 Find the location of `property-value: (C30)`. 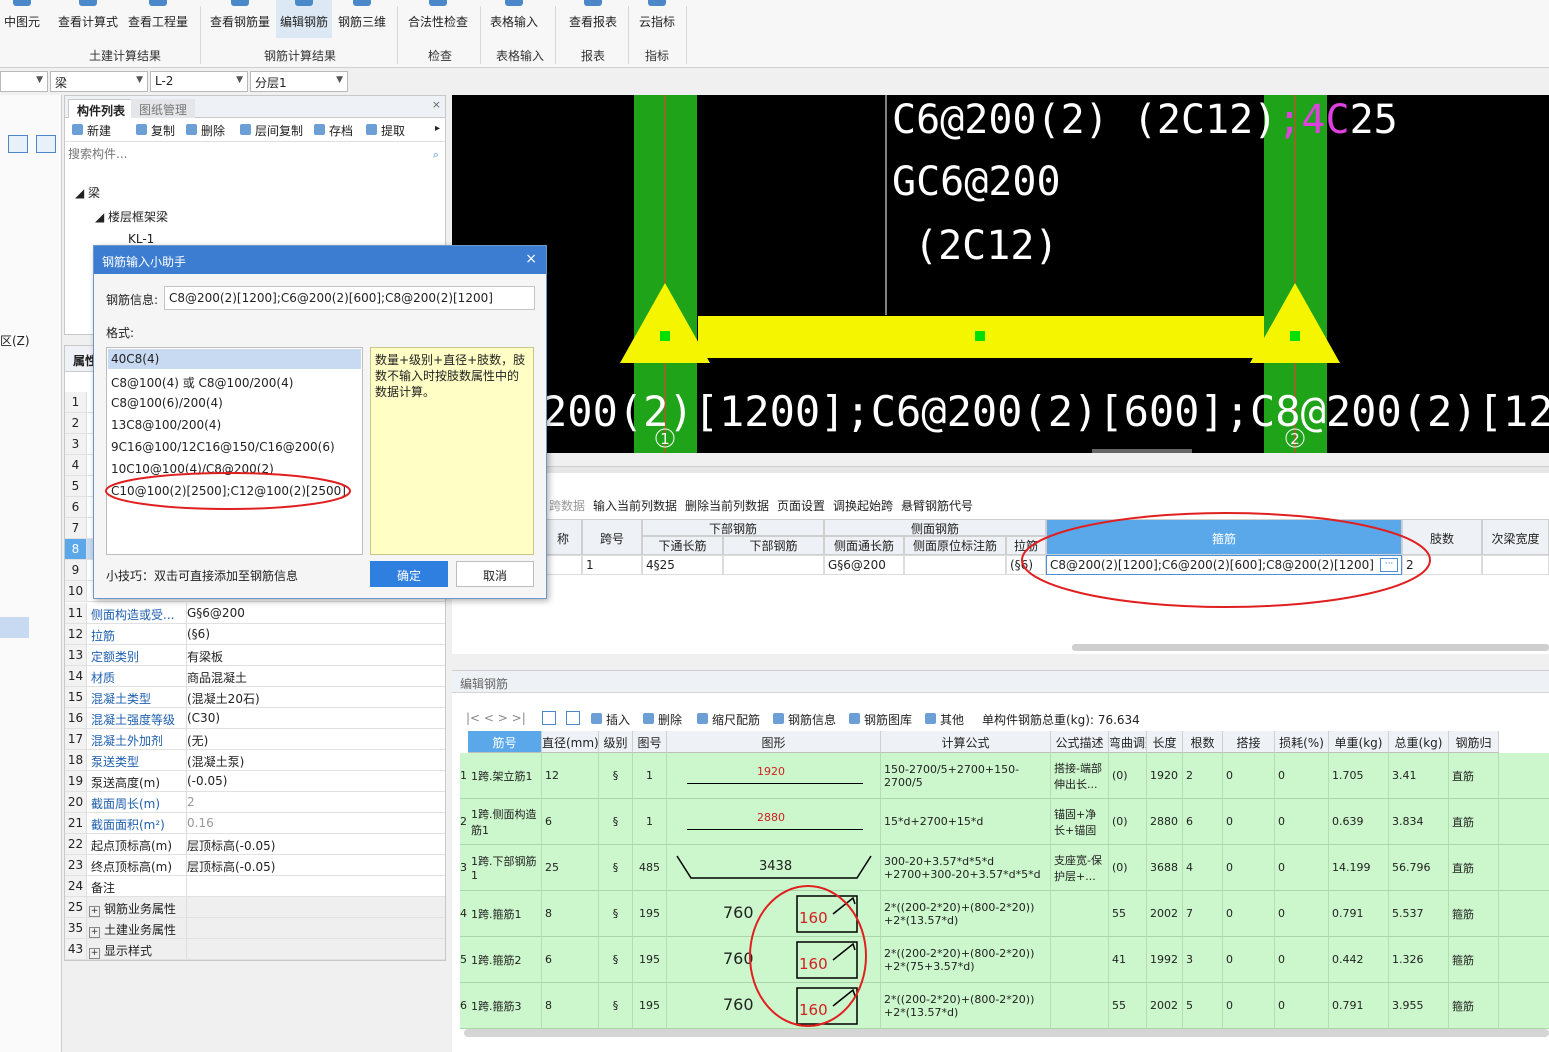

property-value: (C30) is located at coordinates (203, 718).